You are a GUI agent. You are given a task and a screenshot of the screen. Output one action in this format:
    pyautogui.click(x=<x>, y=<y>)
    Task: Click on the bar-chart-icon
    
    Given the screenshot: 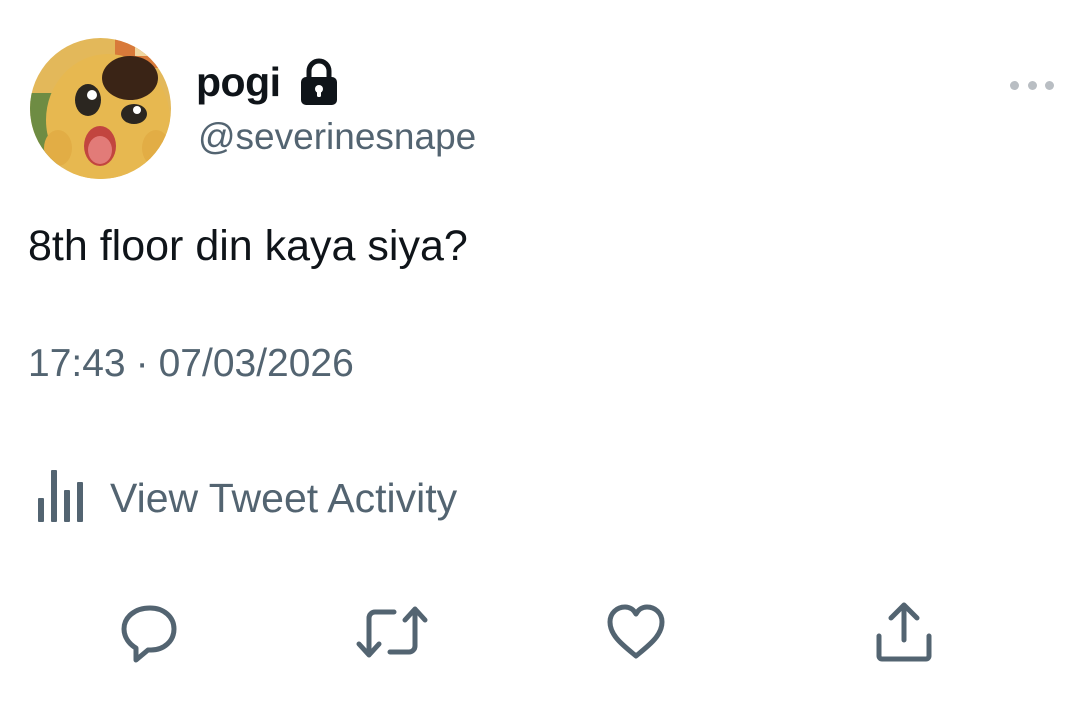 What is the action you would take?
    pyautogui.click(x=62, y=498)
    